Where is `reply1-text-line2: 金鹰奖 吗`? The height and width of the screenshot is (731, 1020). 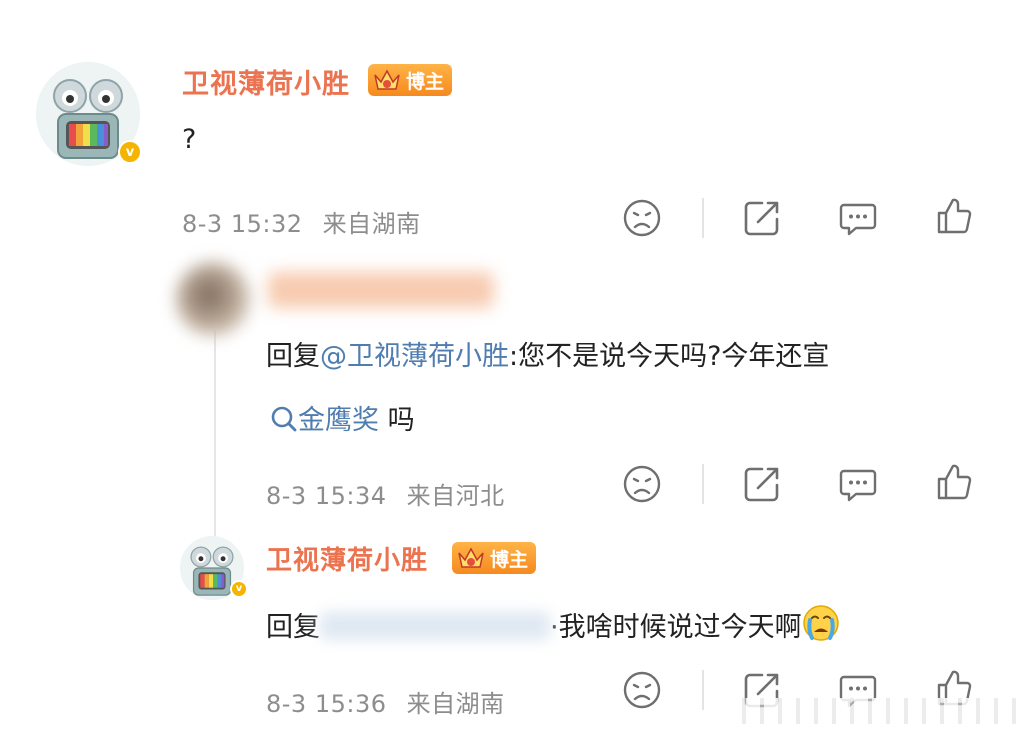 reply1-text-line2: 金鹰奖 吗 is located at coordinates (342, 417).